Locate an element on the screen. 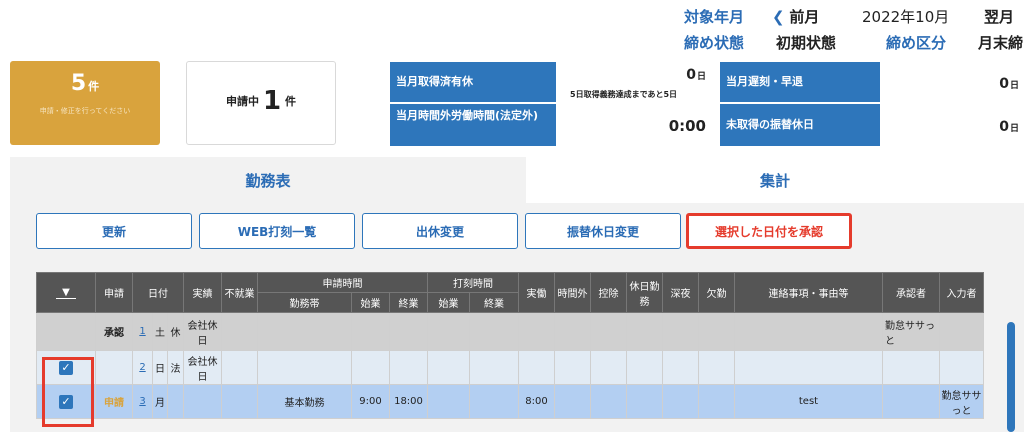 The image size is (1024, 432). col-shift: 勤務帯 is located at coordinates (304, 302).